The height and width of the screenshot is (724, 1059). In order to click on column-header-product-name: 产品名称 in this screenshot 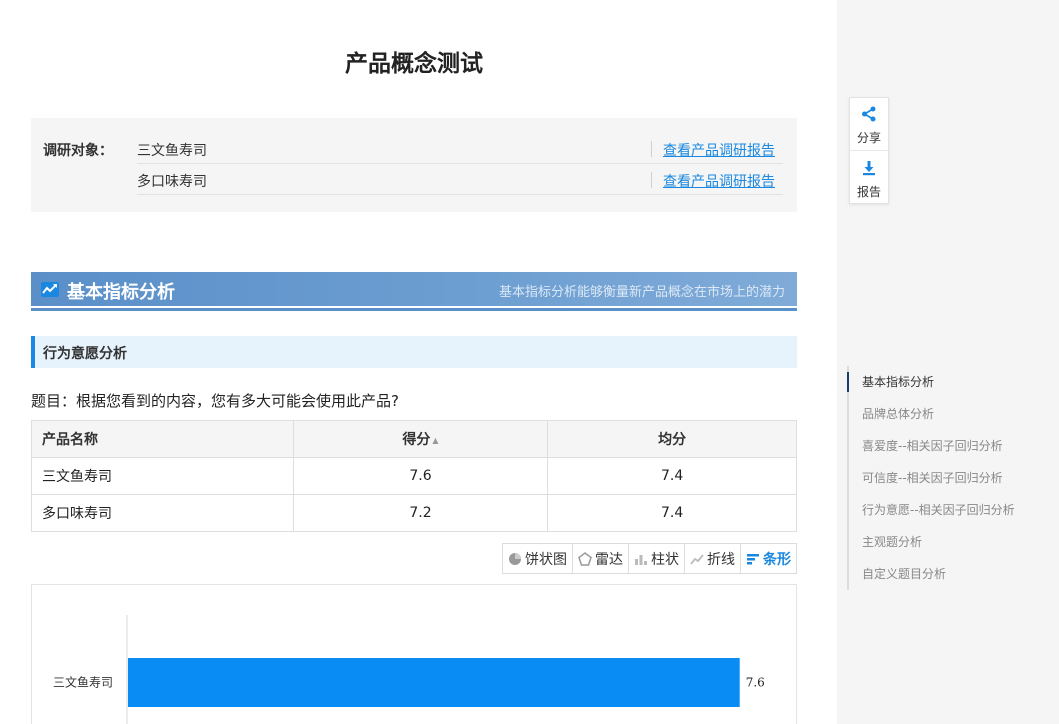, I will do `click(162, 439)`.